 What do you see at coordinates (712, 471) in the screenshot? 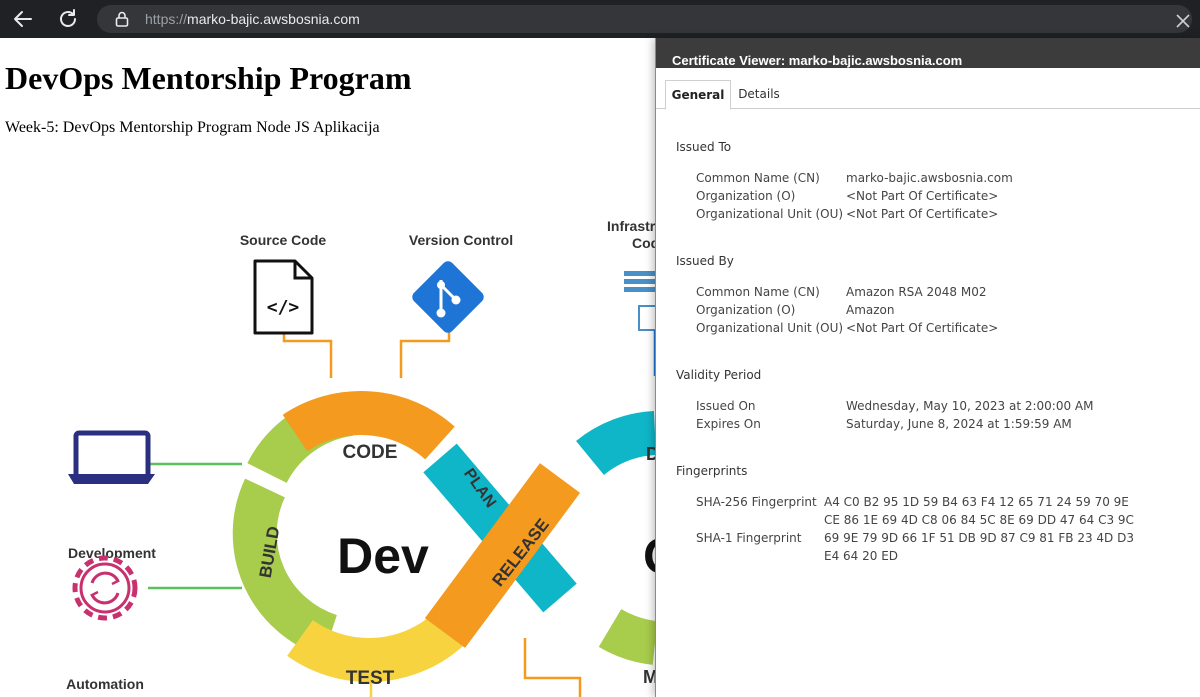
I see `fingerprints-heading: Fingerprints` at bounding box center [712, 471].